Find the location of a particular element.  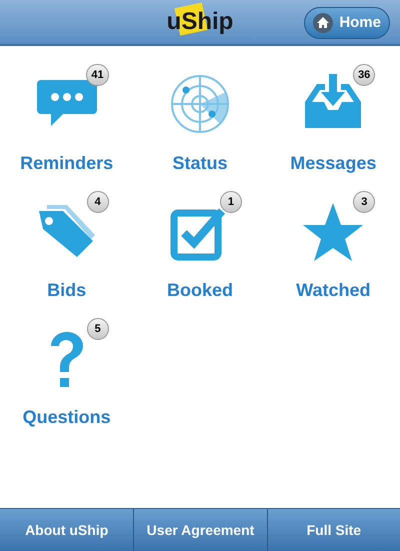

menu-tile: 4 Bids is located at coordinates (67, 247).